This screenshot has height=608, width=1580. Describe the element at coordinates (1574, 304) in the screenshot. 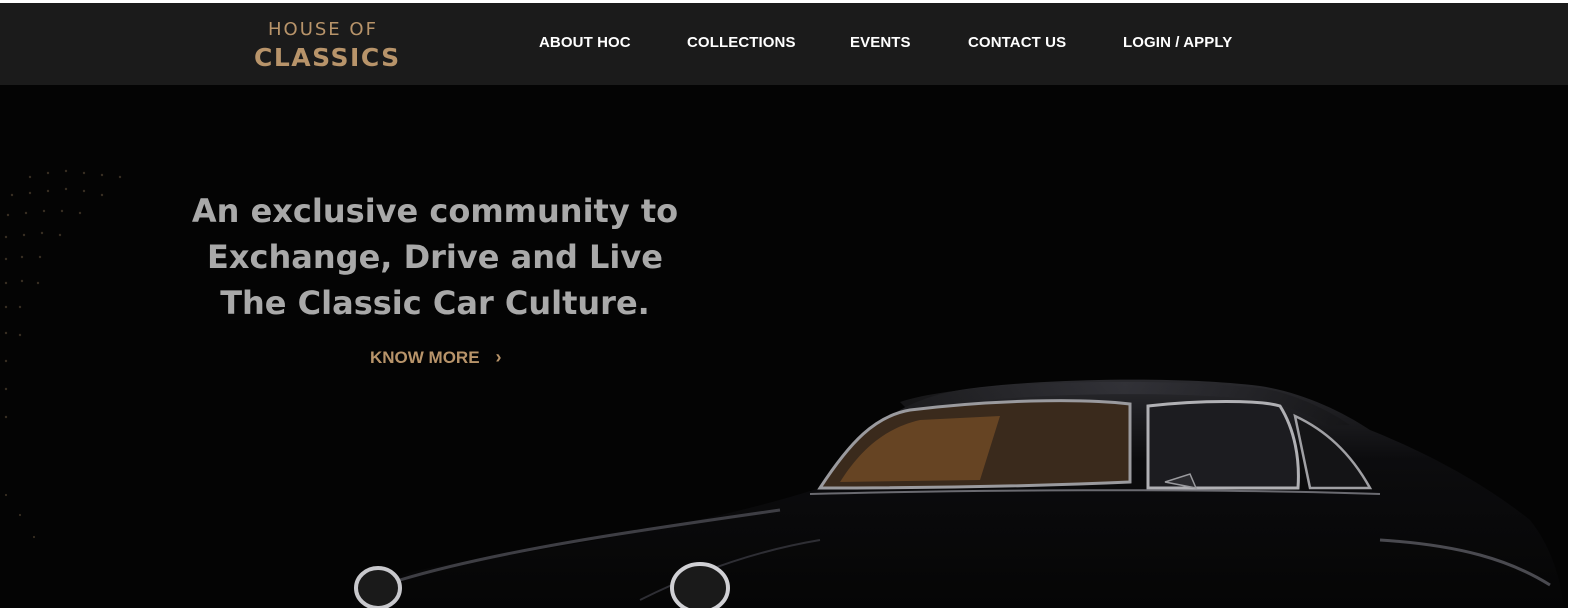

I see `right-edge` at that location.